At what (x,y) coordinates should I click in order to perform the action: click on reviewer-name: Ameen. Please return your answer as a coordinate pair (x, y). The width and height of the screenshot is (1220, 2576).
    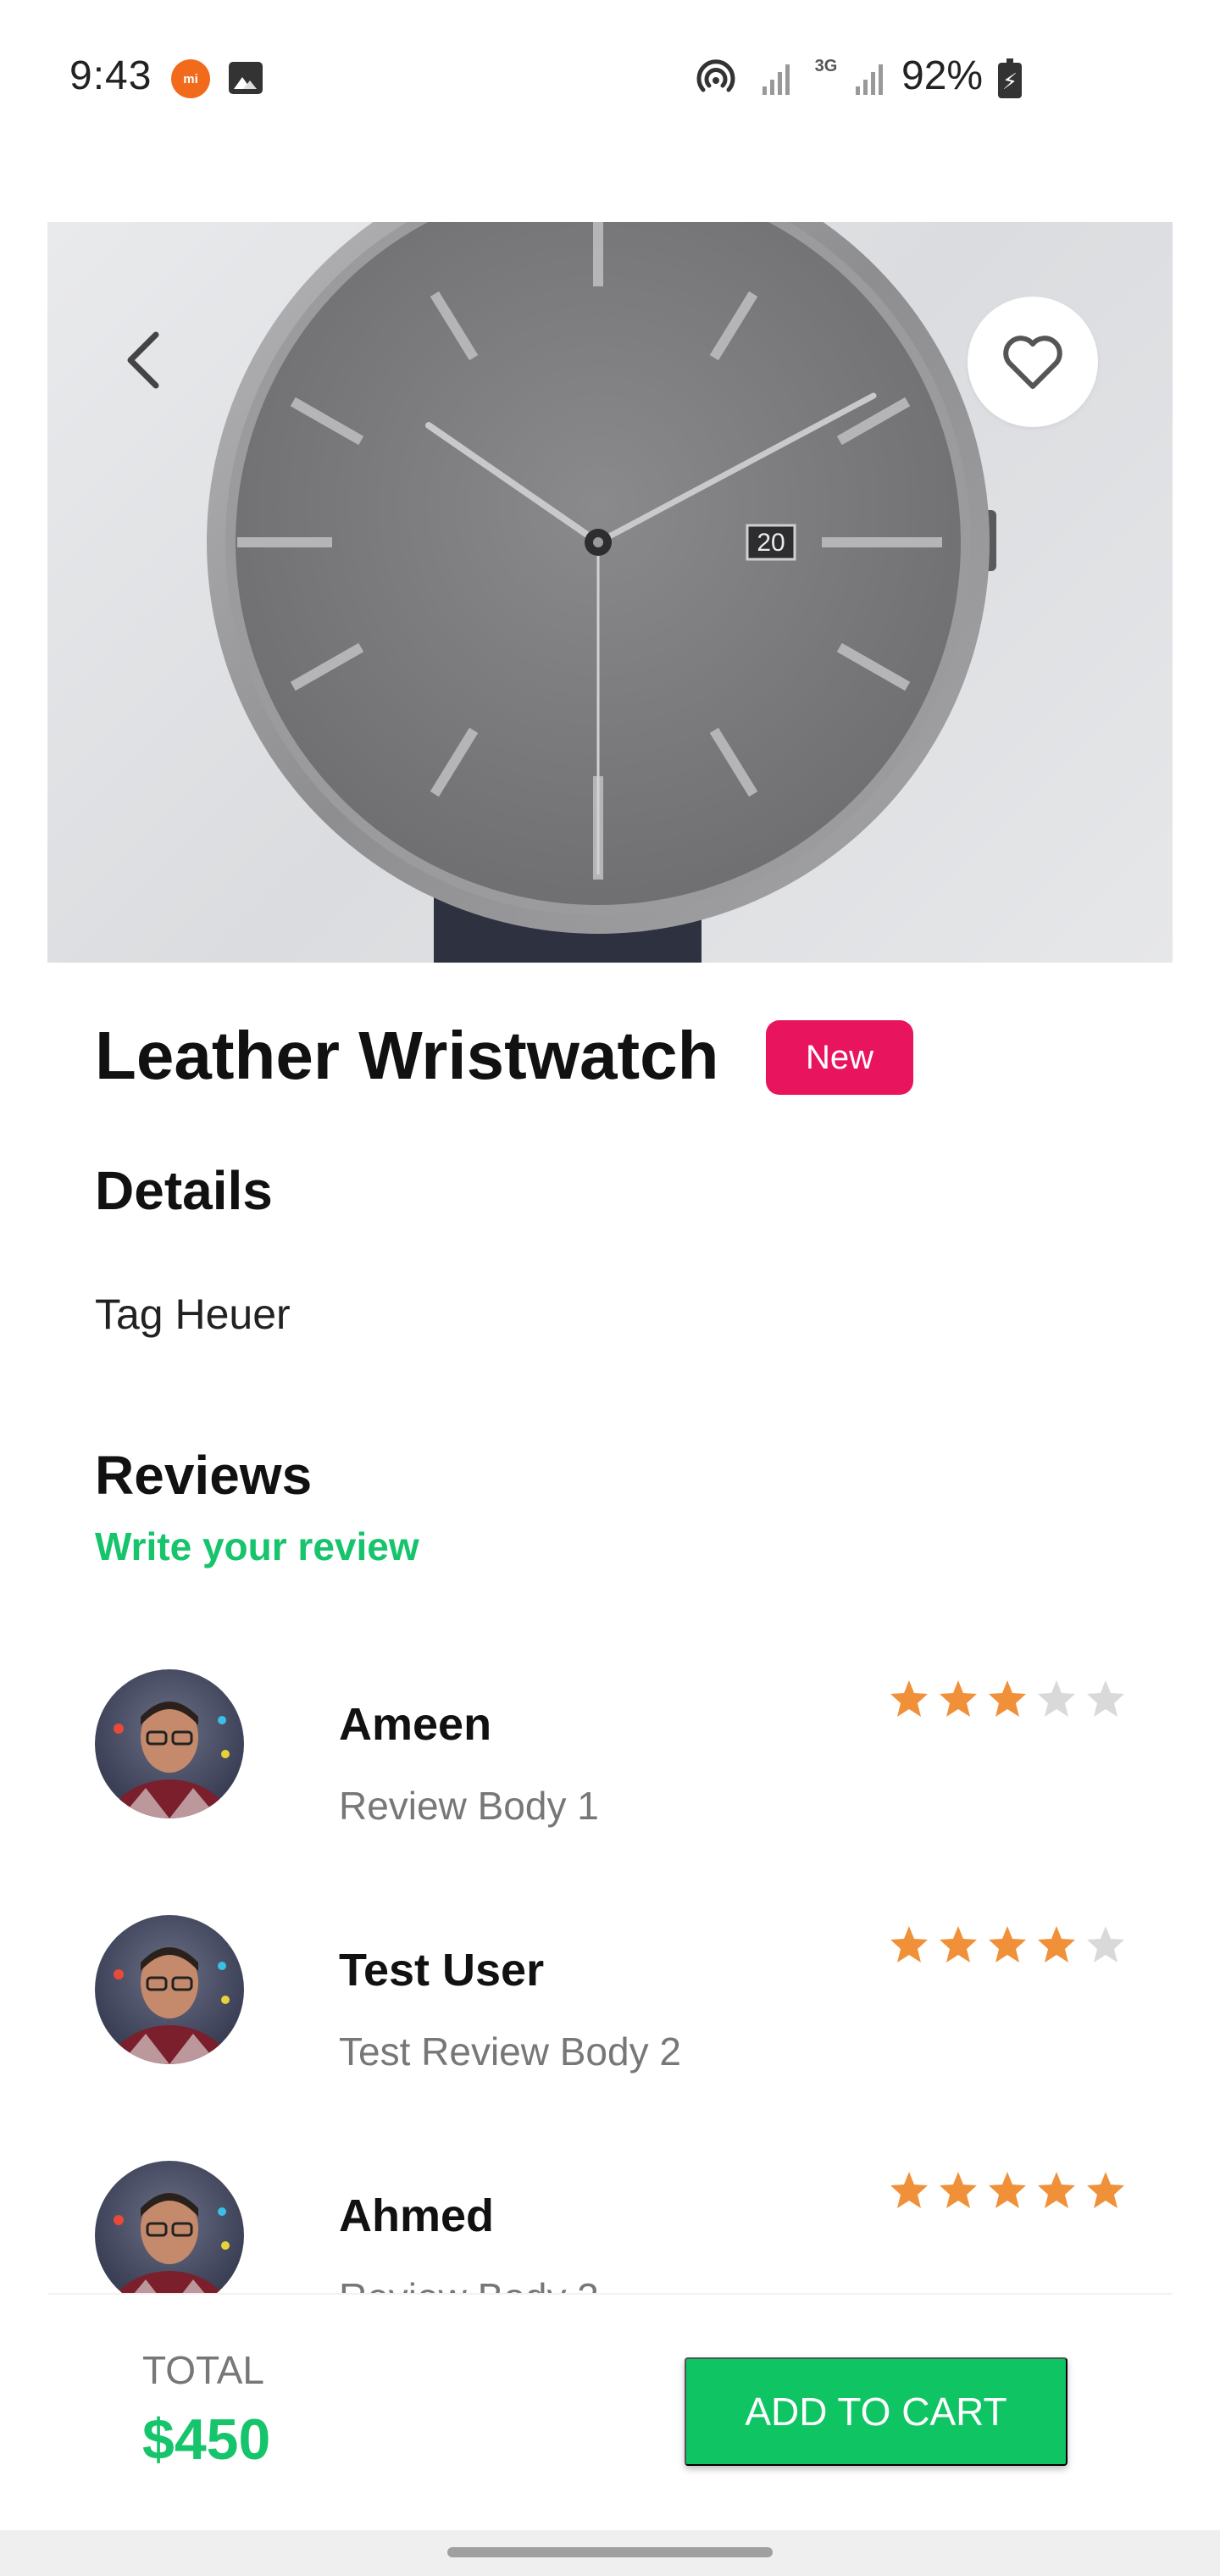
    Looking at the image, I should click on (415, 1724).